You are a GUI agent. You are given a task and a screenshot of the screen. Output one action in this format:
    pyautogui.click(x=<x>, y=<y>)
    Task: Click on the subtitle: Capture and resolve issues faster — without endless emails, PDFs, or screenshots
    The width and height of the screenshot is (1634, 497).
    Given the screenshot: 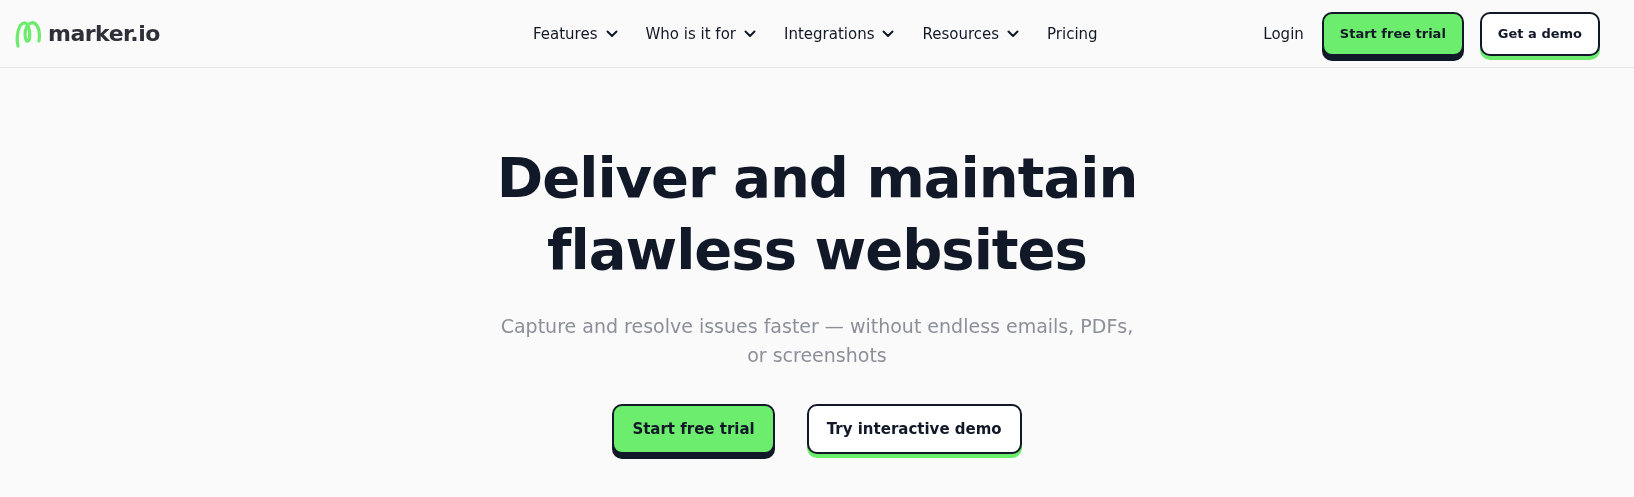 What is the action you would take?
    pyautogui.click(x=817, y=341)
    